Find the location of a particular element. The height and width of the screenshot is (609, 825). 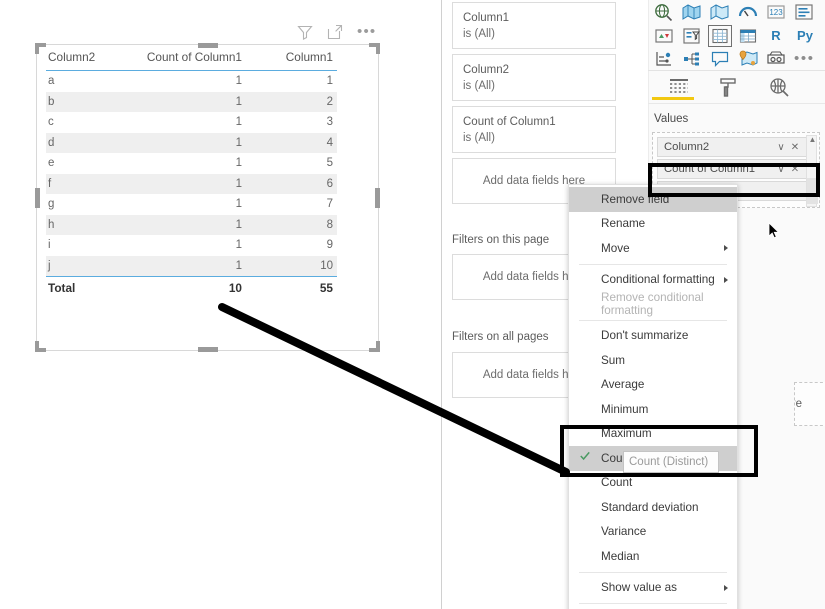

cell-column2: i is located at coordinates (49, 245).